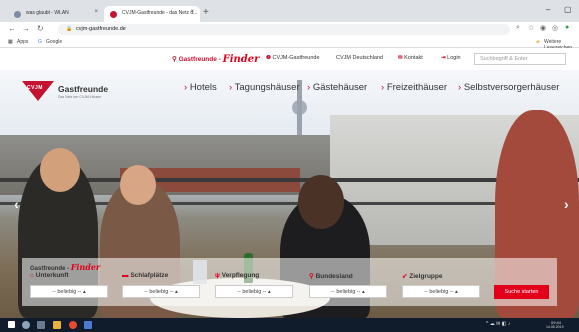 The width and height of the screenshot is (579, 332). What do you see at coordinates (568, 9) in the screenshot?
I see `maximize-button: ▢` at bounding box center [568, 9].